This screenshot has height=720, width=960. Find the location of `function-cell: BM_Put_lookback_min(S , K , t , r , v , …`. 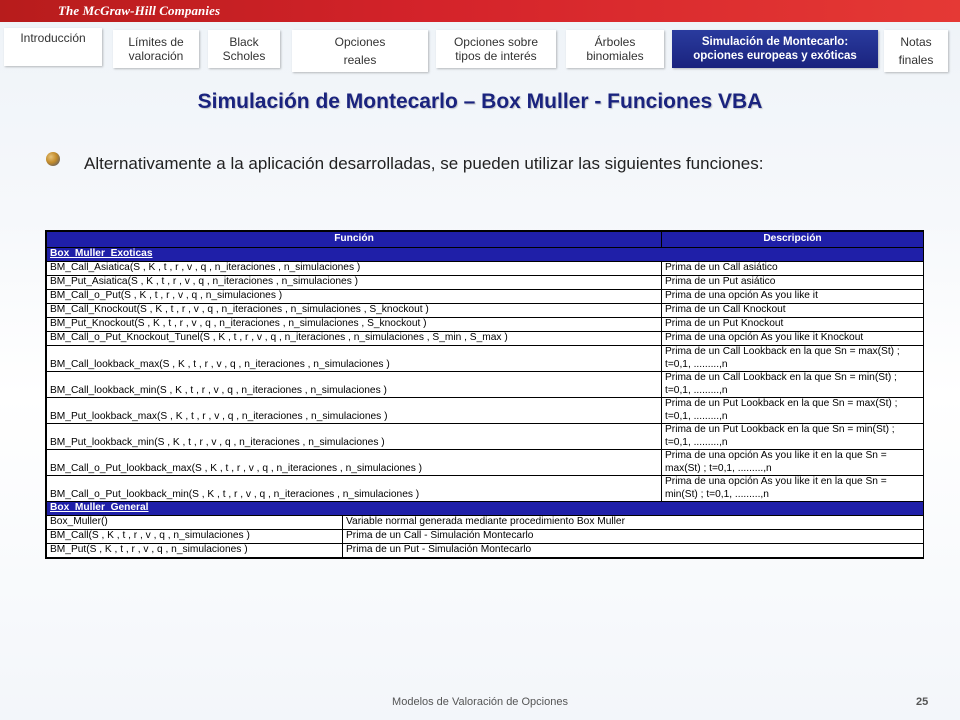

function-cell: BM_Put_lookback_min(S , K , t , r , v , … is located at coordinates (354, 436).